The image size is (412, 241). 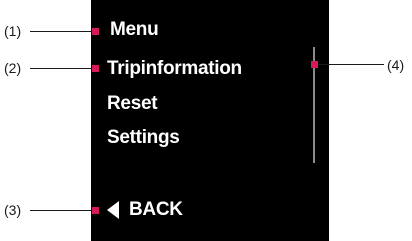 What do you see at coordinates (113, 210) in the screenshot?
I see `back-arrow-icon` at bounding box center [113, 210].